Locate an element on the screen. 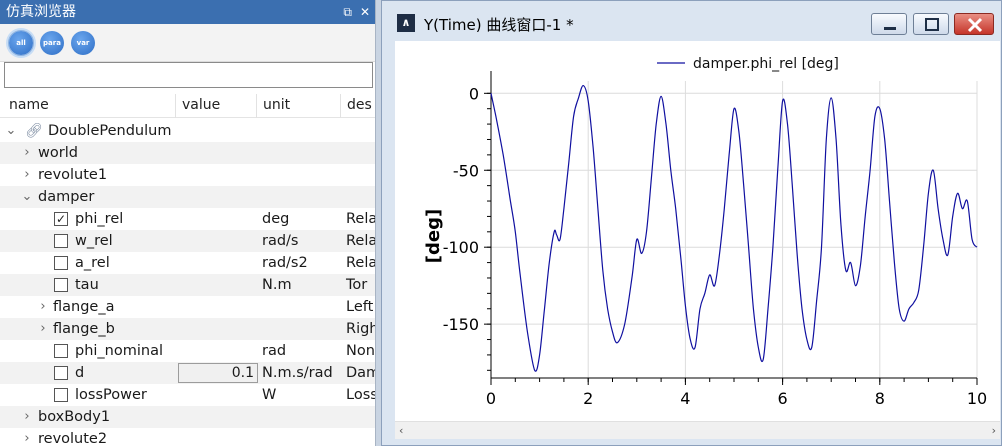  minimize-button is located at coordinates (889, 24).